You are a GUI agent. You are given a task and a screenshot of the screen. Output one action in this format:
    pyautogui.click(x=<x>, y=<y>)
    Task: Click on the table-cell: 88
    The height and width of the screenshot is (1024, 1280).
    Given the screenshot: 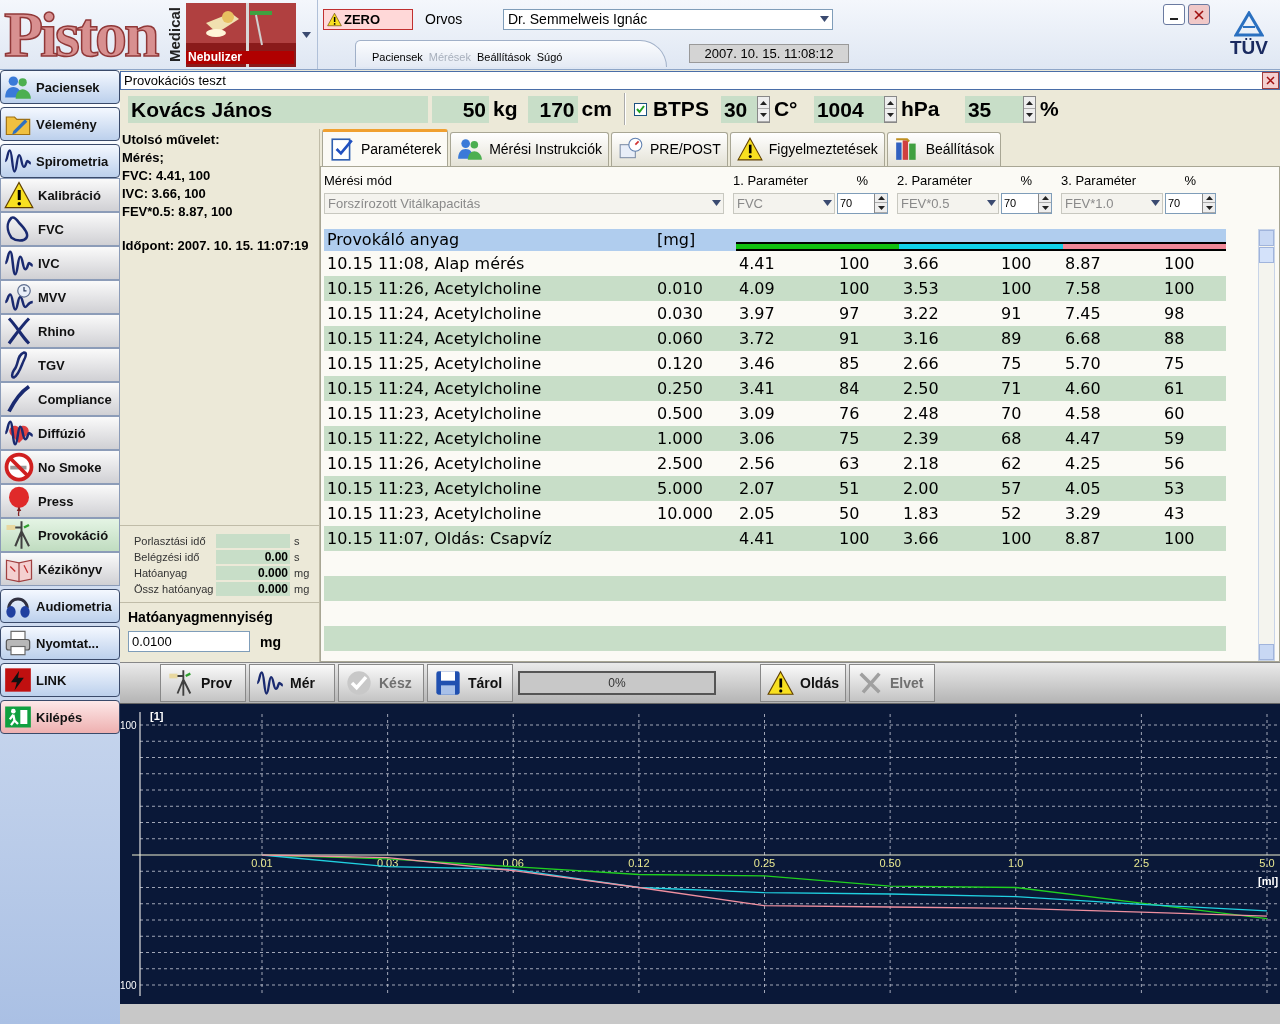 What is the action you would take?
    pyautogui.click(x=1174, y=338)
    